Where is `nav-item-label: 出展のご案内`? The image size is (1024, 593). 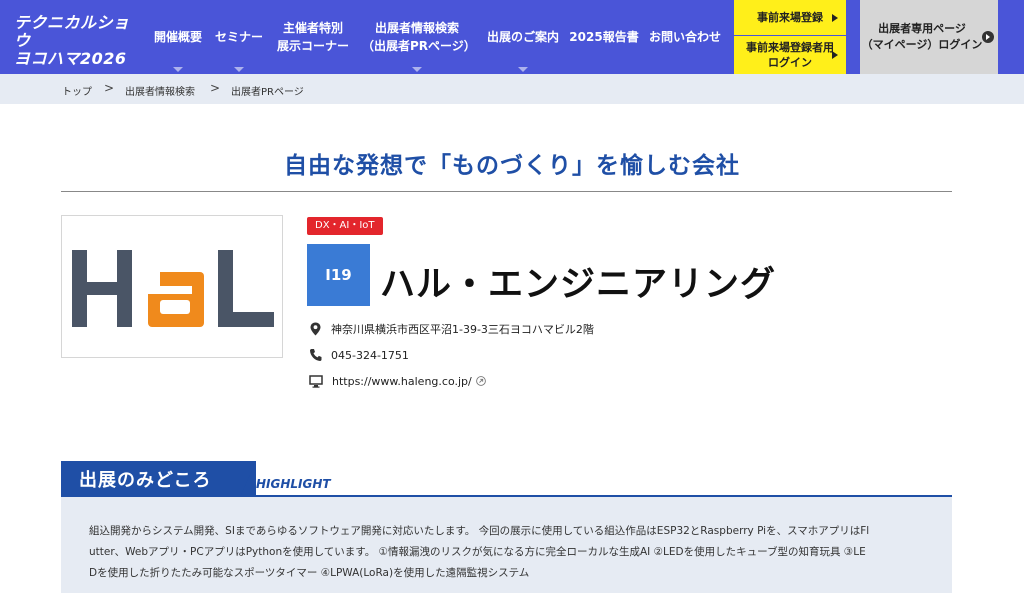
nav-item-label: 出展のご案内 is located at coordinates (522, 37).